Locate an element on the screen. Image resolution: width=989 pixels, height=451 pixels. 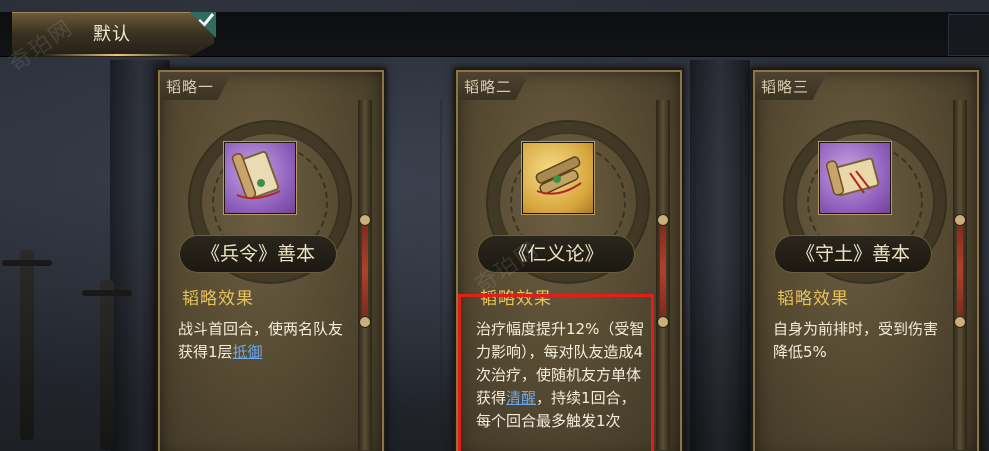
top-right-slot is located at coordinates (968, 35).